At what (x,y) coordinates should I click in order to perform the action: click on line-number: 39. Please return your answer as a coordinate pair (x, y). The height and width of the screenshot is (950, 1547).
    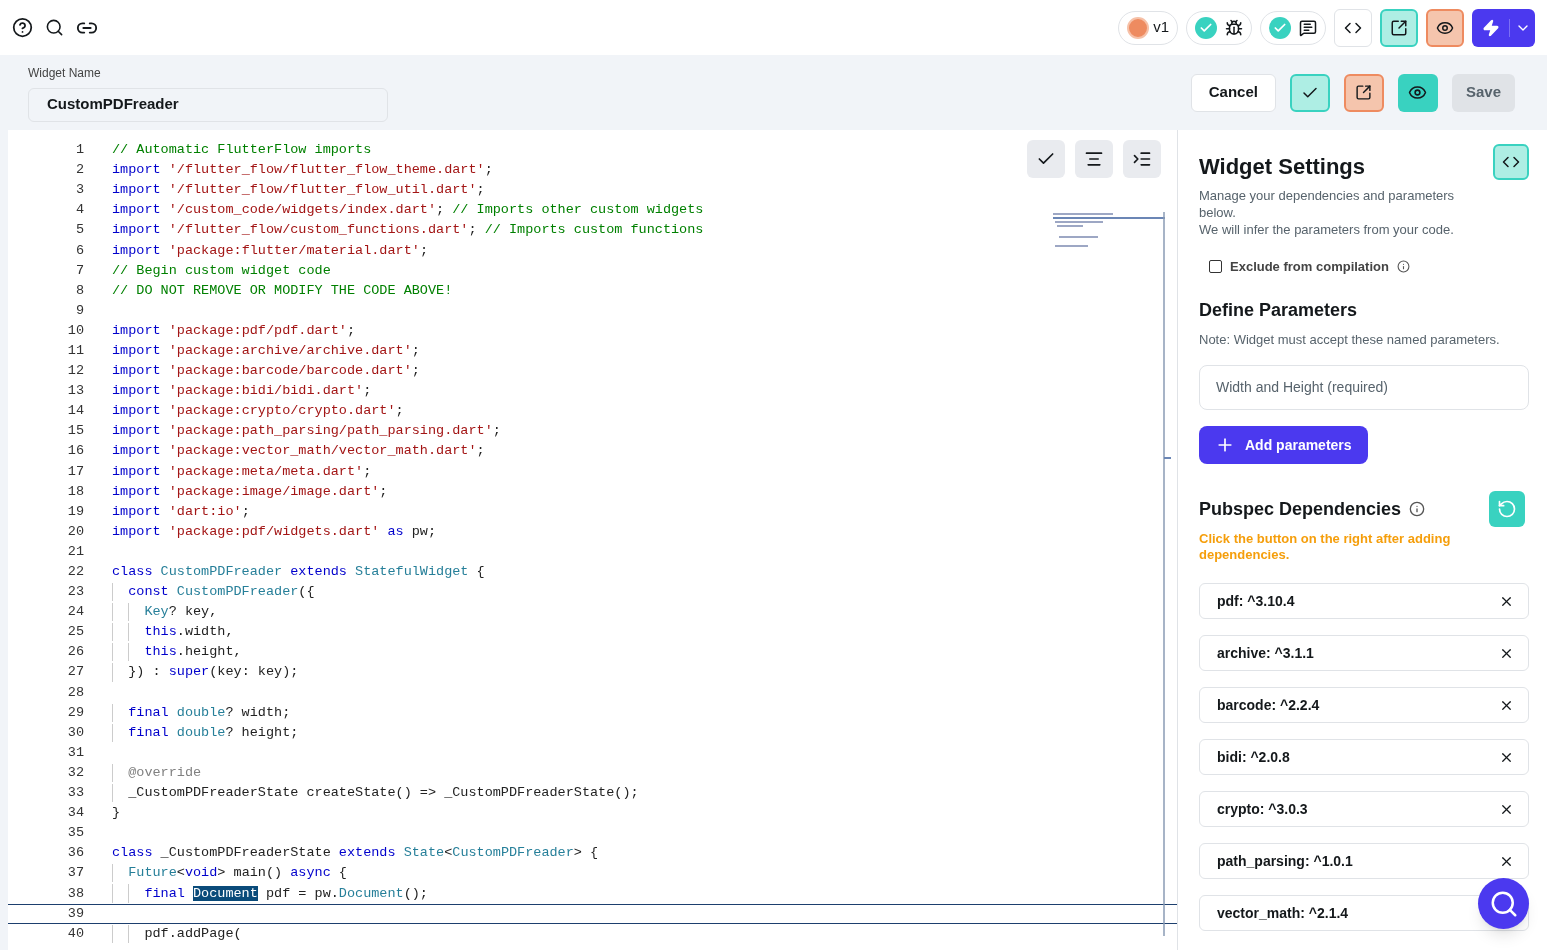
    Looking at the image, I should click on (75, 913).